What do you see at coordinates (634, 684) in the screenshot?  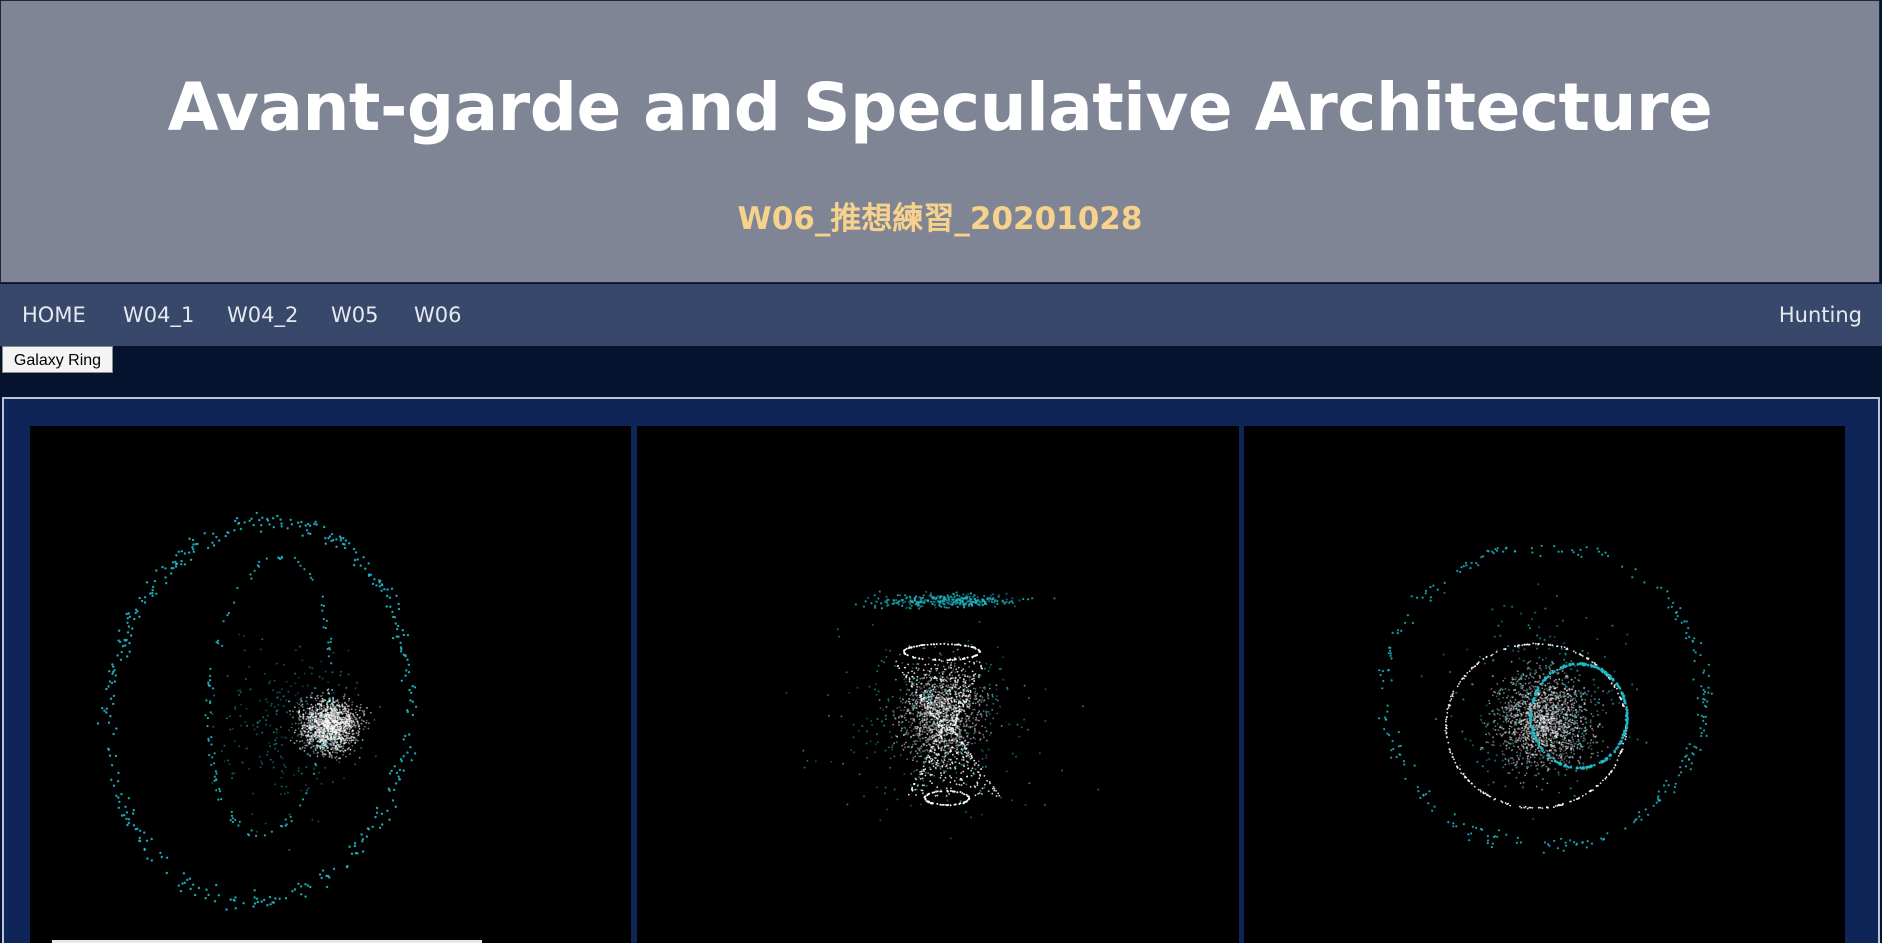 I see `view-divider` at bounding box center [634, 684].